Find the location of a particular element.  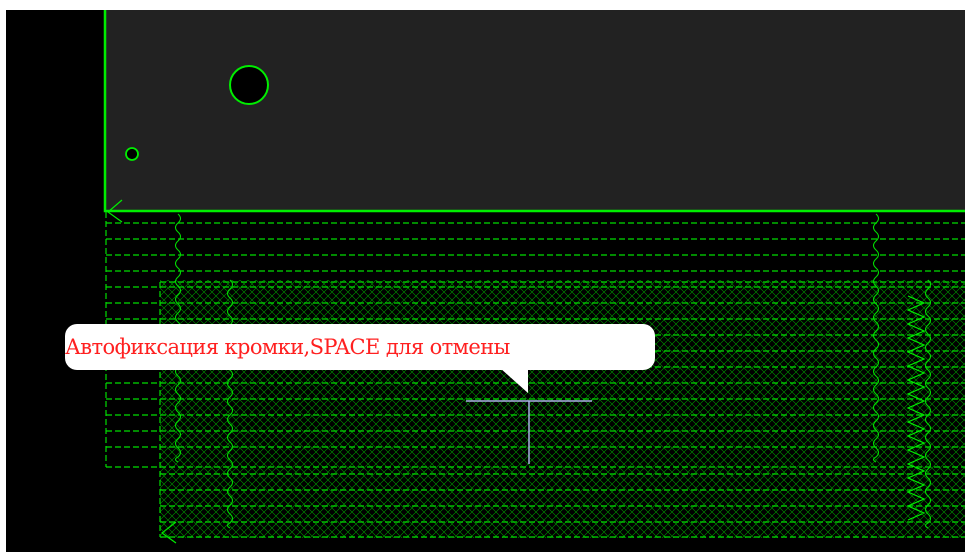

tooltip-text: Автофиксация кромки,SPACE для отмены is located at coordinates (287, 347).